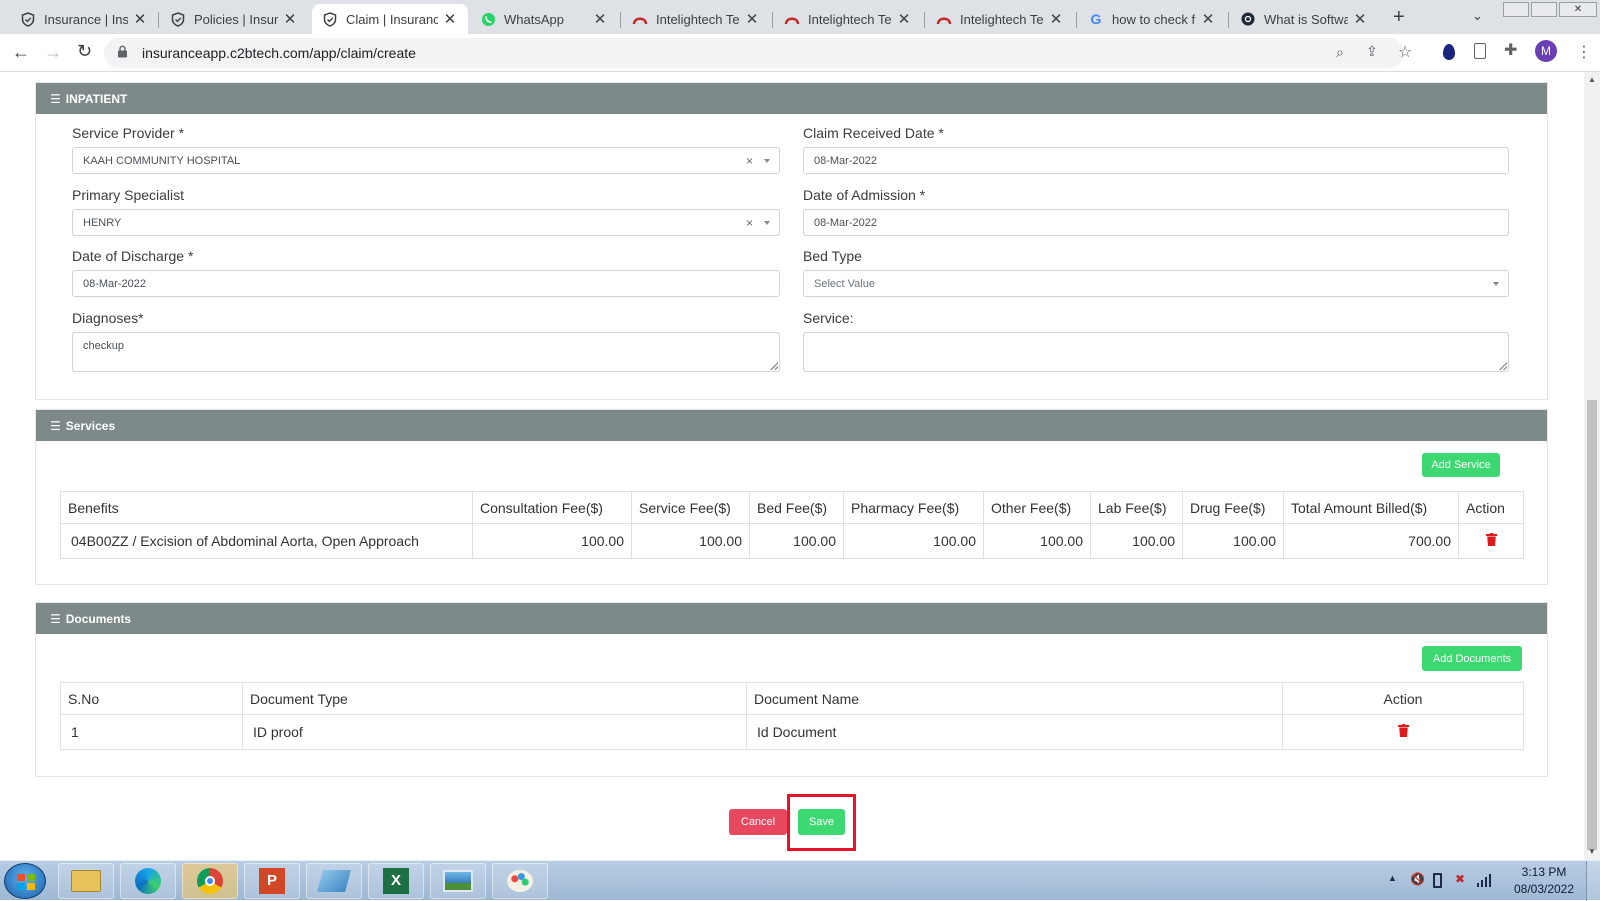  I want to click on tab-intelightech-1: Intelightech Tean ✕, so click(696, 19).